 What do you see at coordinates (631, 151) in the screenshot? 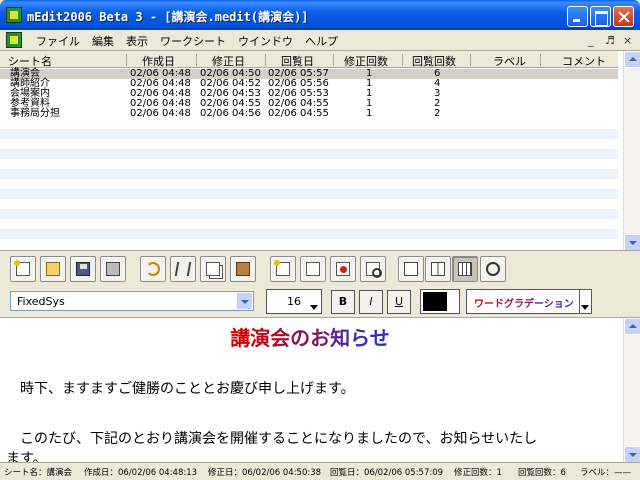
I see `sheet-list-scrollbar` at bounding box center [631, 151].